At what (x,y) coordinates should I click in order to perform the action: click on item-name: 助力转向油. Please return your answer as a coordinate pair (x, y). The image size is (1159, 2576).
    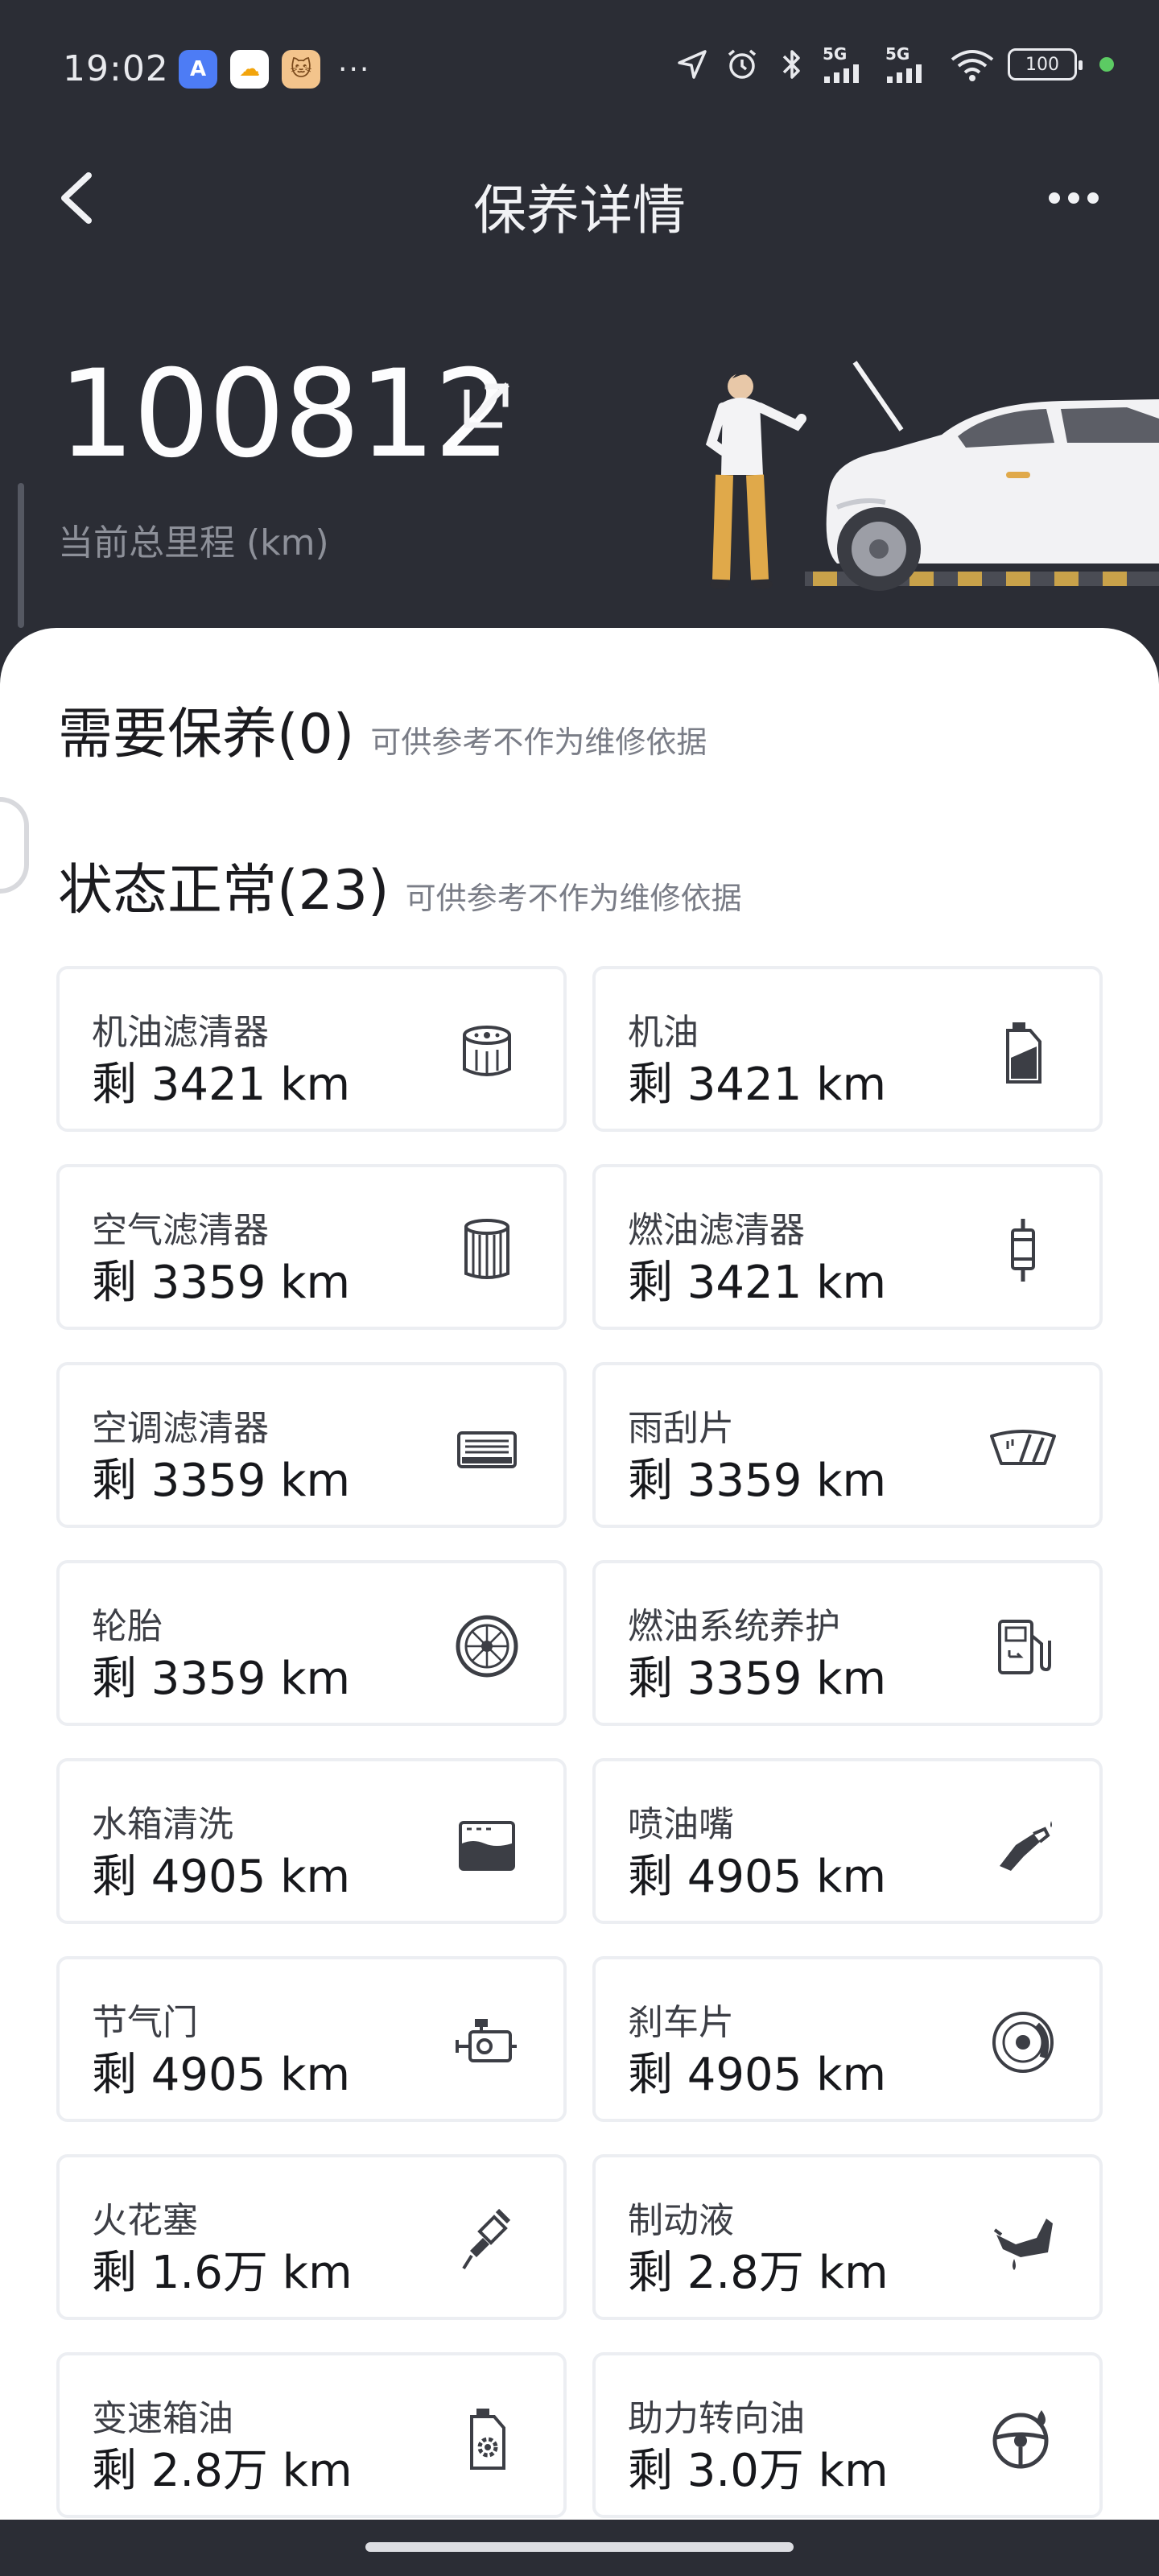
    Looking at the image, I should click on (716, 2418).